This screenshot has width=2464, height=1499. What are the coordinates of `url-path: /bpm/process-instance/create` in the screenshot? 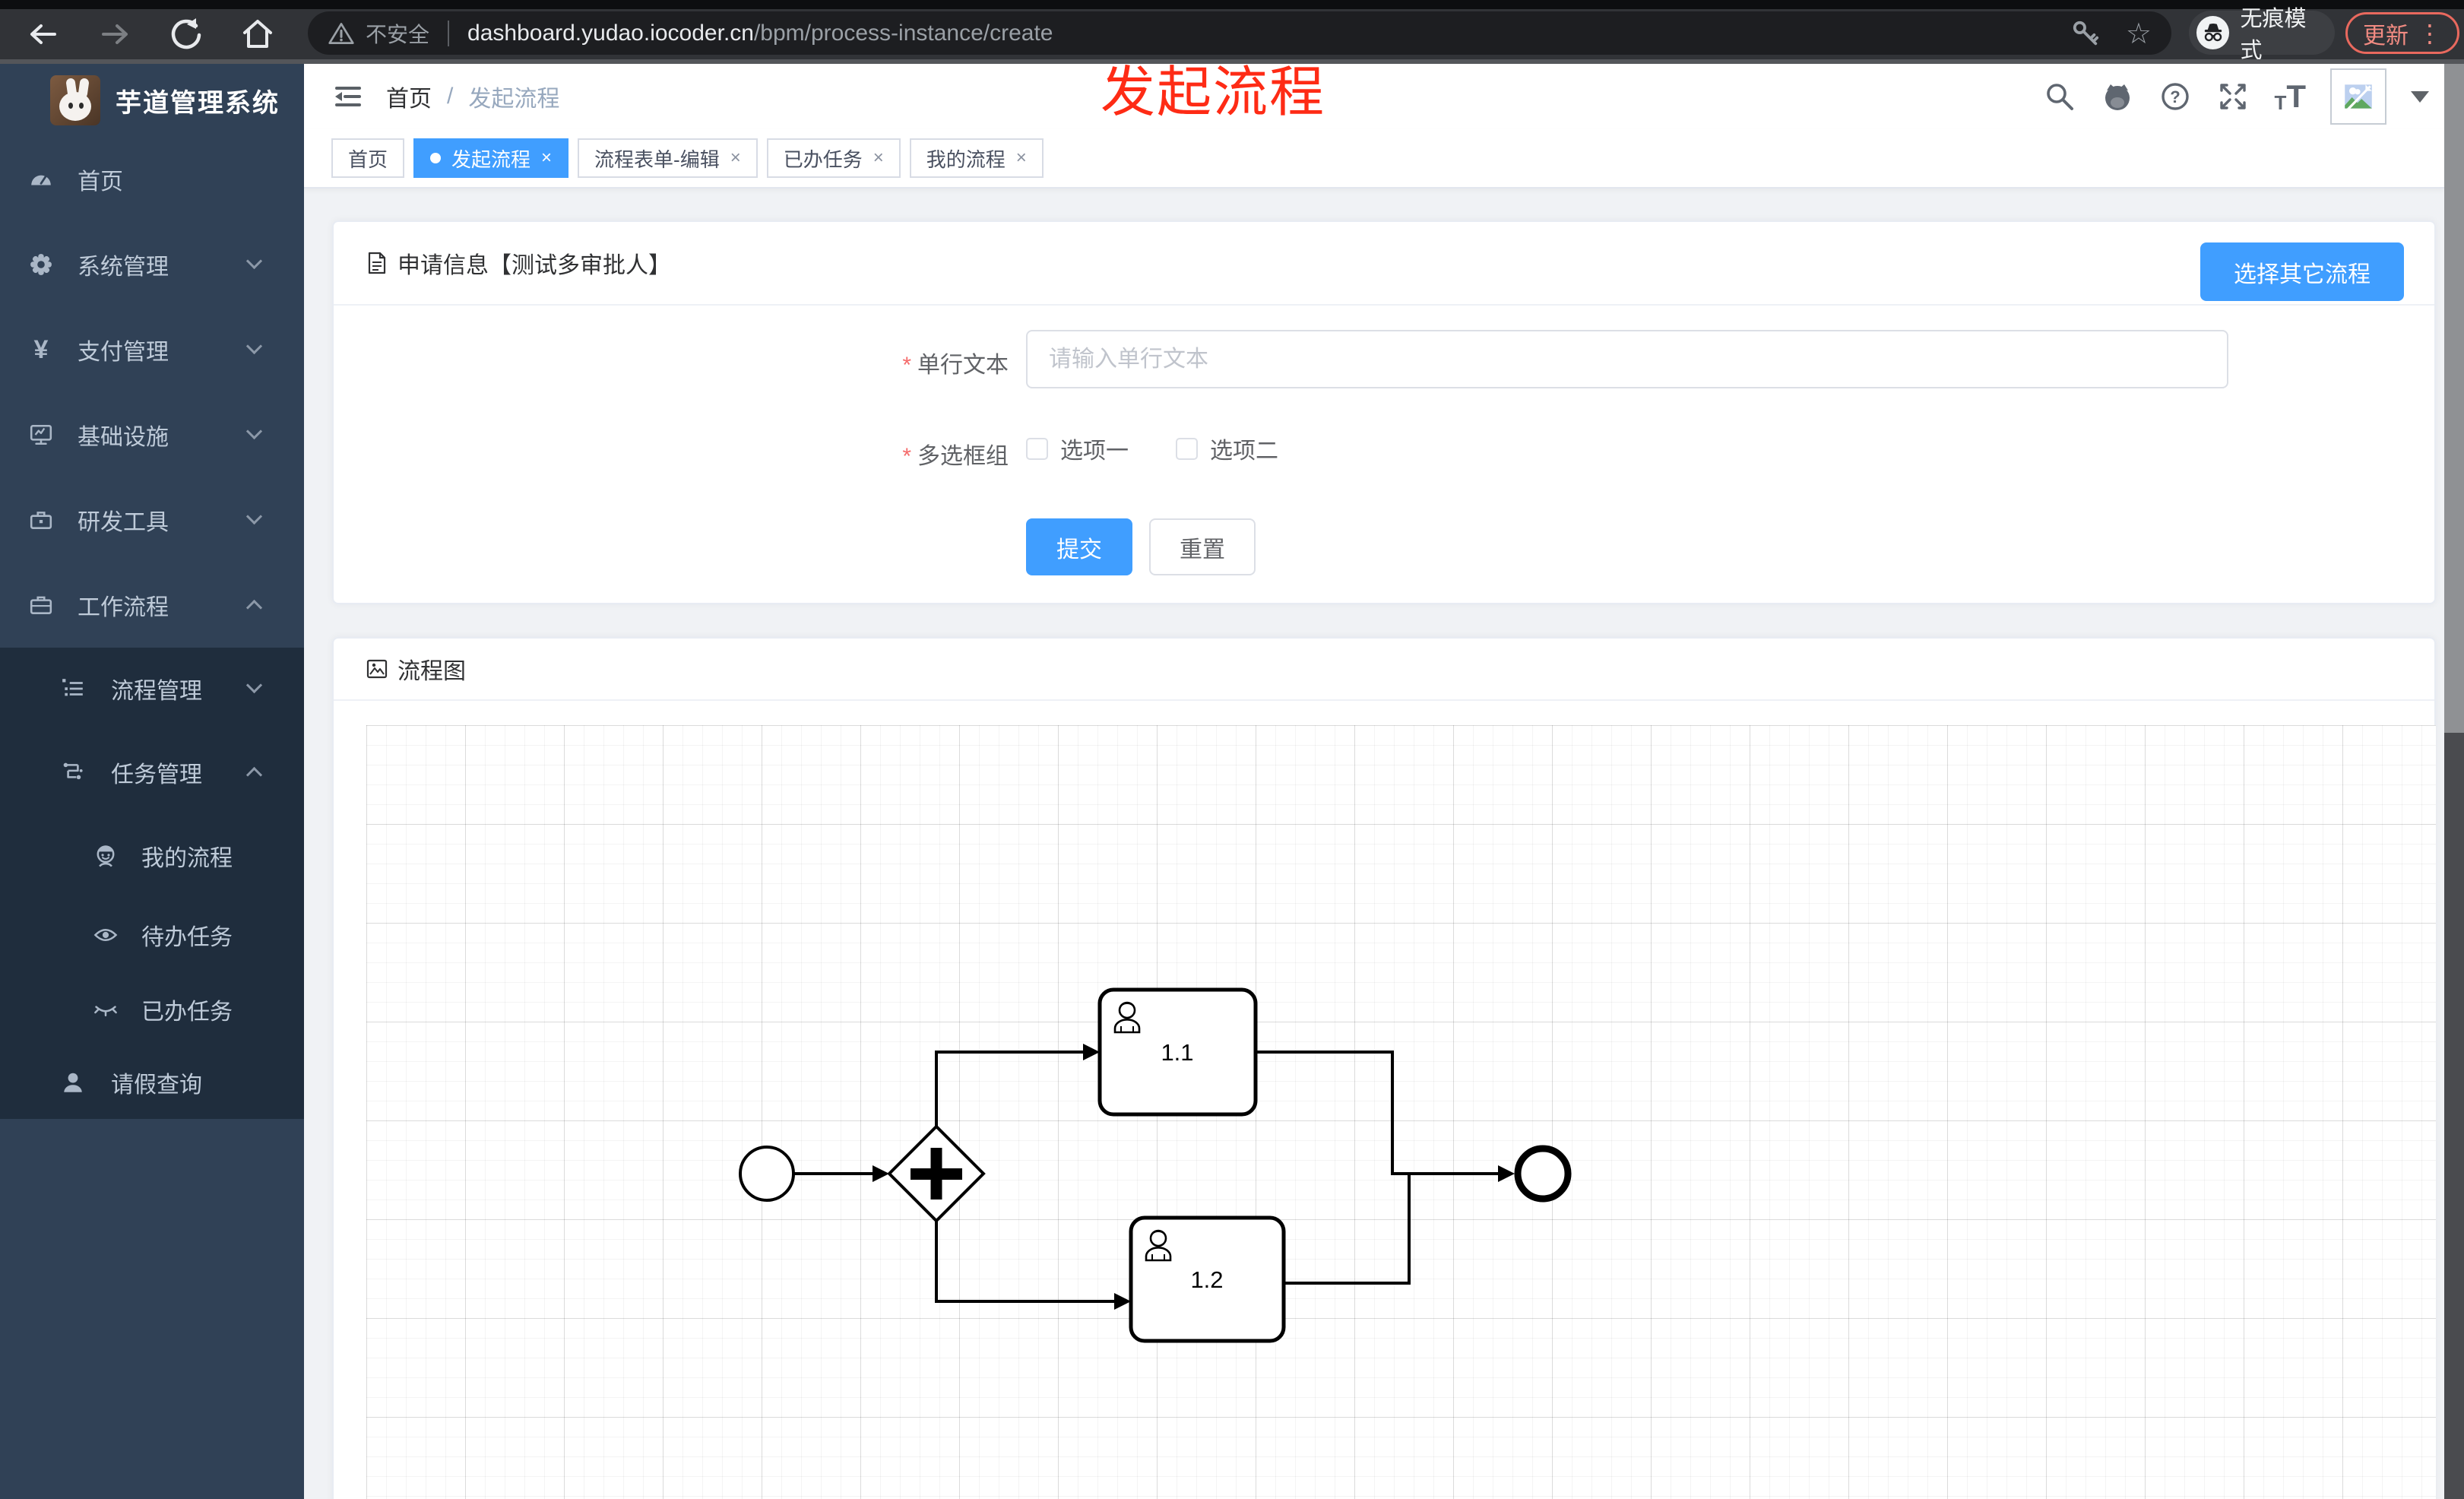 It's located at (903, 33).